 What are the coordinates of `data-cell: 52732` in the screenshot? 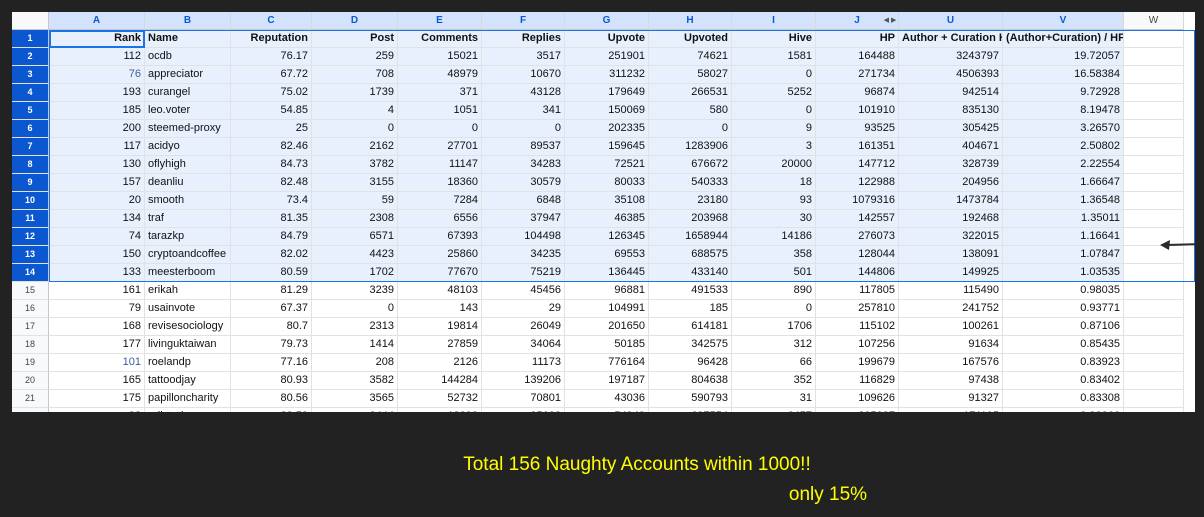 It's located at (440, 399).